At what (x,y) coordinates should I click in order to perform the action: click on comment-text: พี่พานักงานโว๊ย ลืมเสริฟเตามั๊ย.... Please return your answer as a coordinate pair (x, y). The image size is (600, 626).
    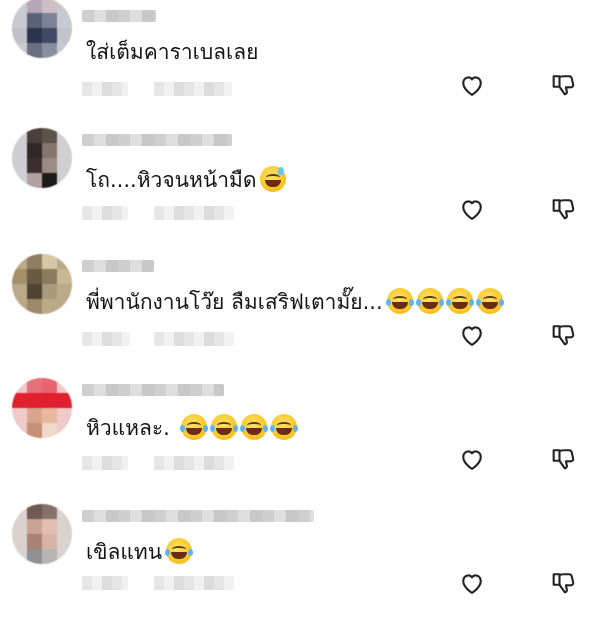
    Looking at the image, I should click on (295, 302).